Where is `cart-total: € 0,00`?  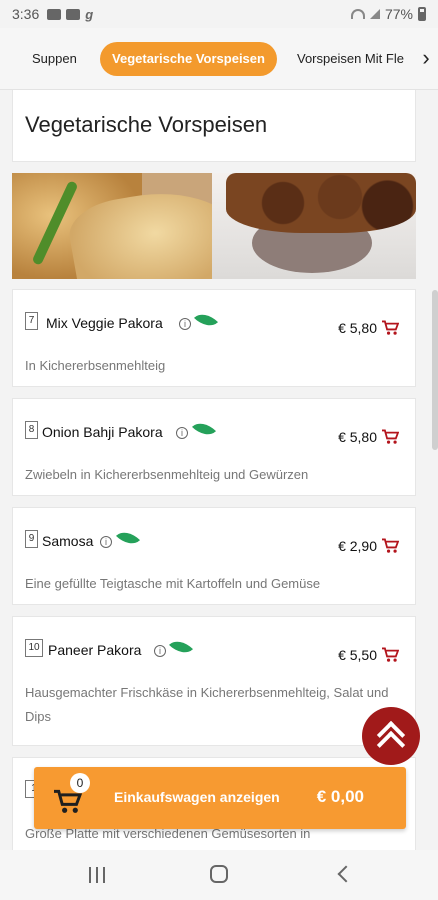 cart-total: € 0,00 is located at coordinates (340, 796).